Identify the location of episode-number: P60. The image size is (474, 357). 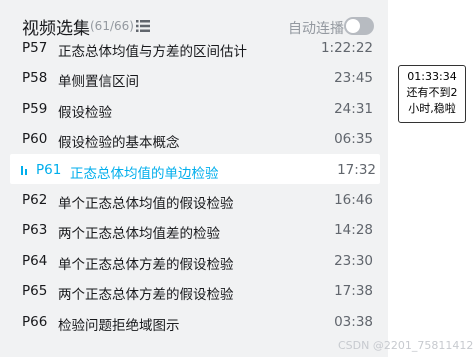
(35, 139).